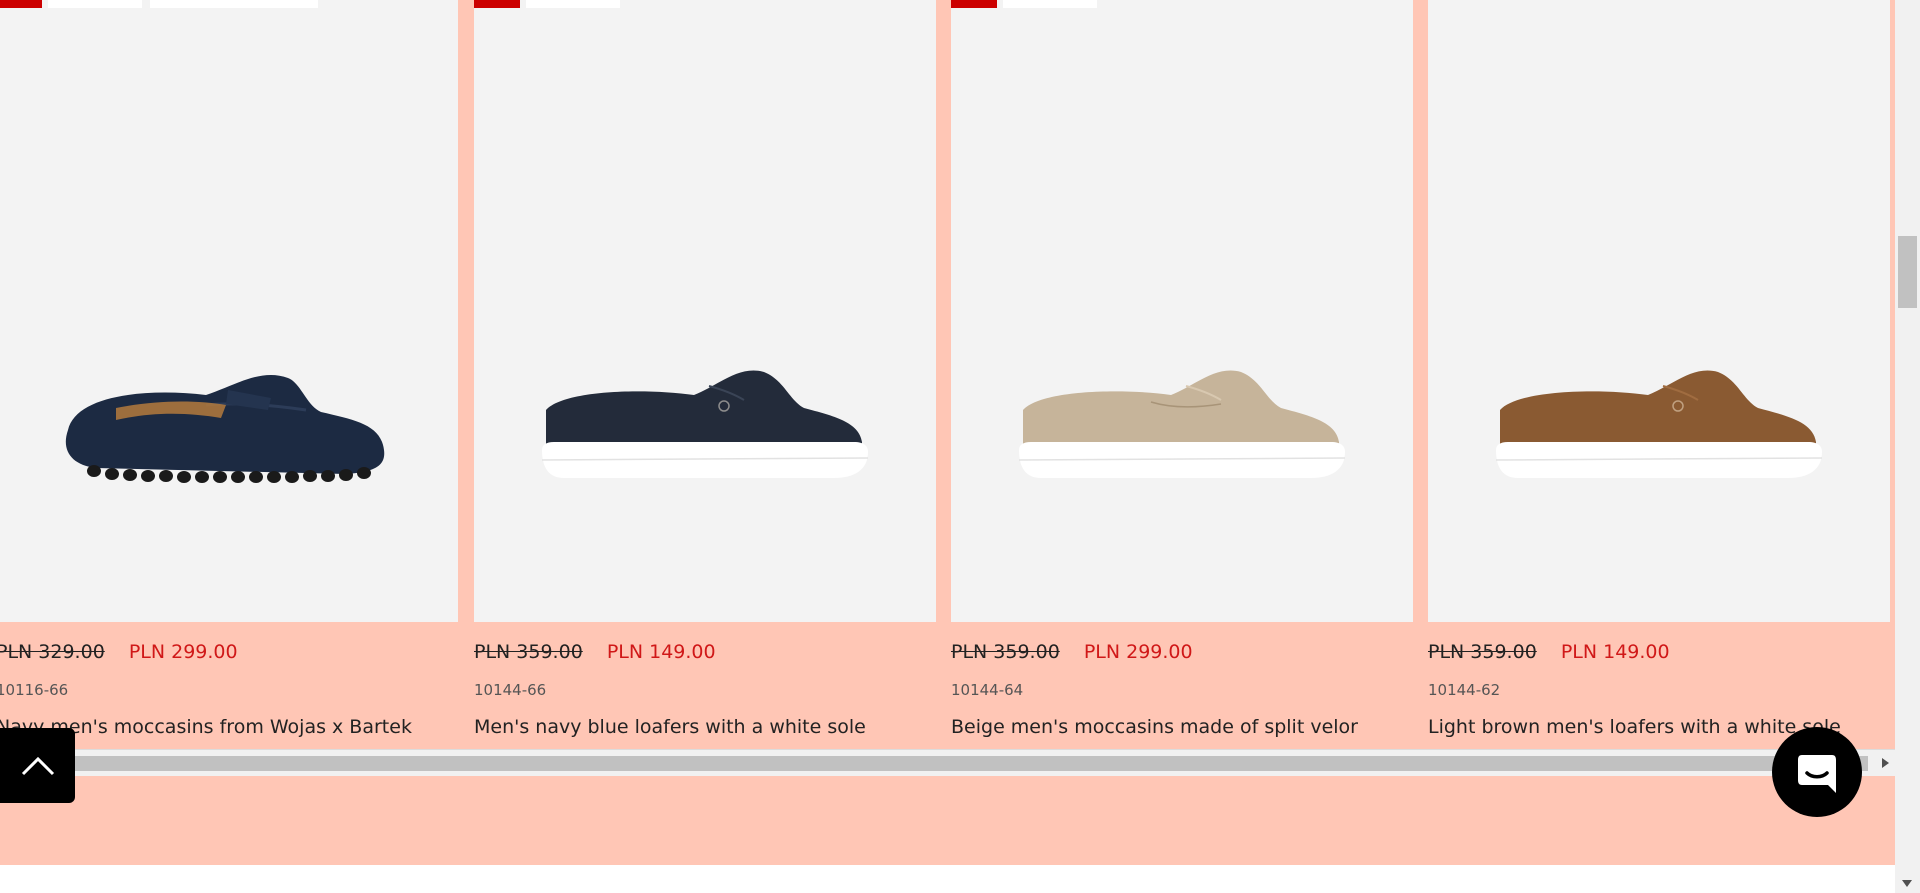 This screenshot has width=1920, height=893. What do you see at coordinates (119, 652) in the screenshot?
I see `price-row: PLN 329.00 PLN 299.00` at bounding box center [119, 652].